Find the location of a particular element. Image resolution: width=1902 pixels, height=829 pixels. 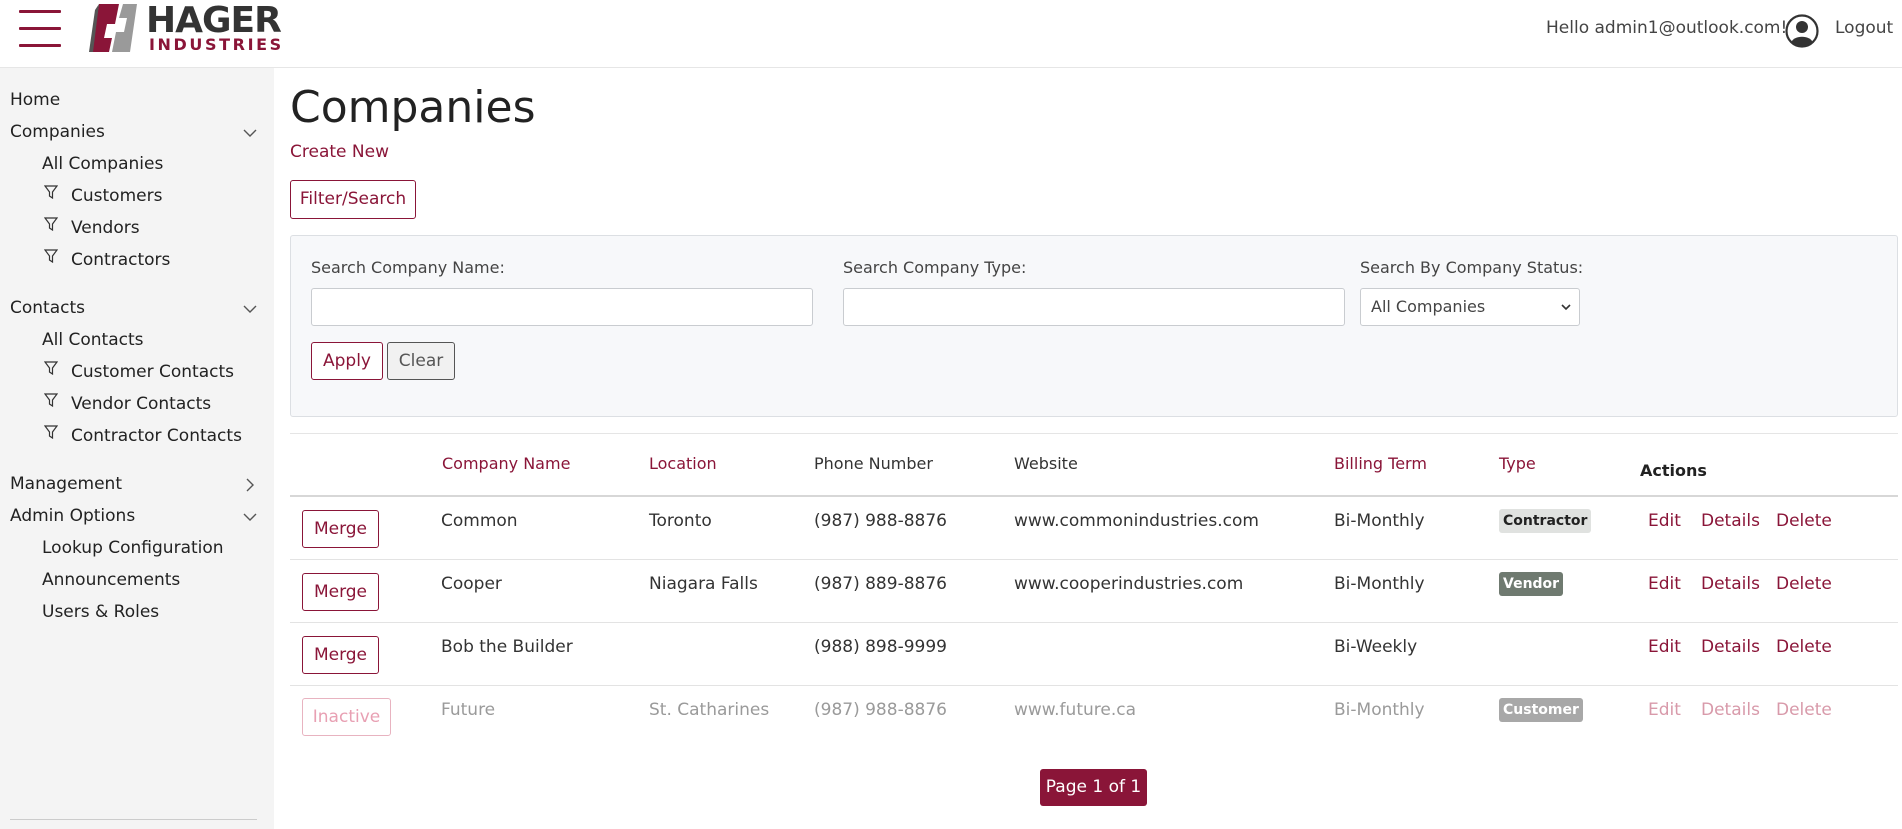

sidebar-item-label: Contacts is located at coordinates (47, 308).